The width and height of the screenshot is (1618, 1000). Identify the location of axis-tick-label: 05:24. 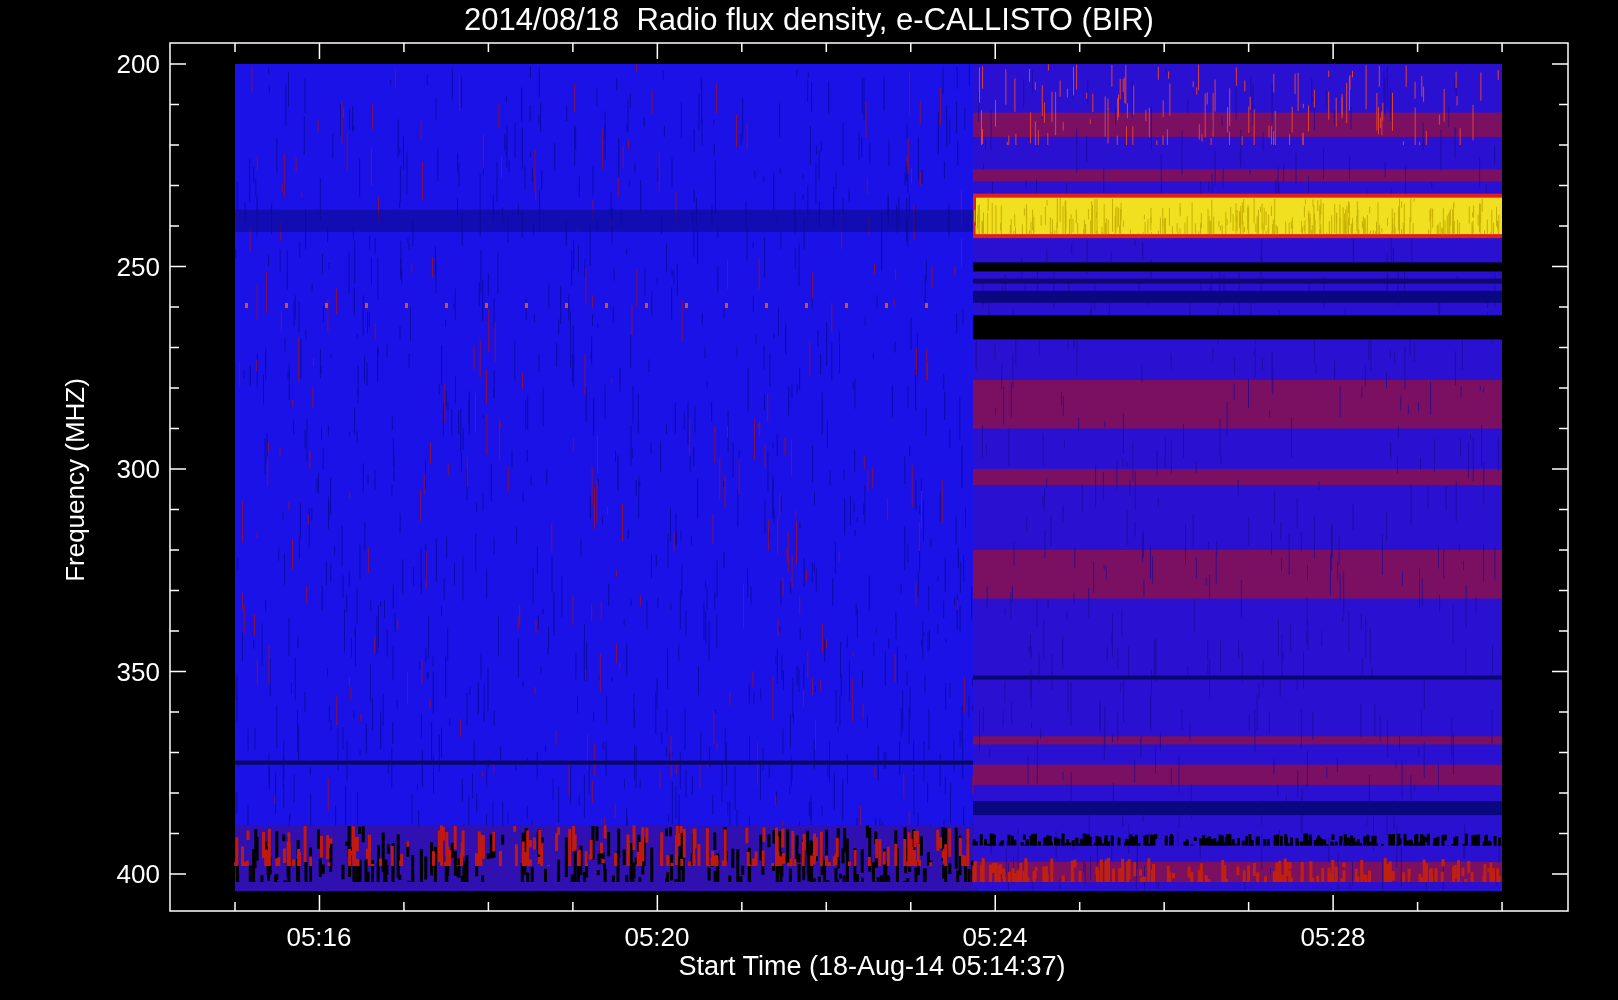
(995, 937).